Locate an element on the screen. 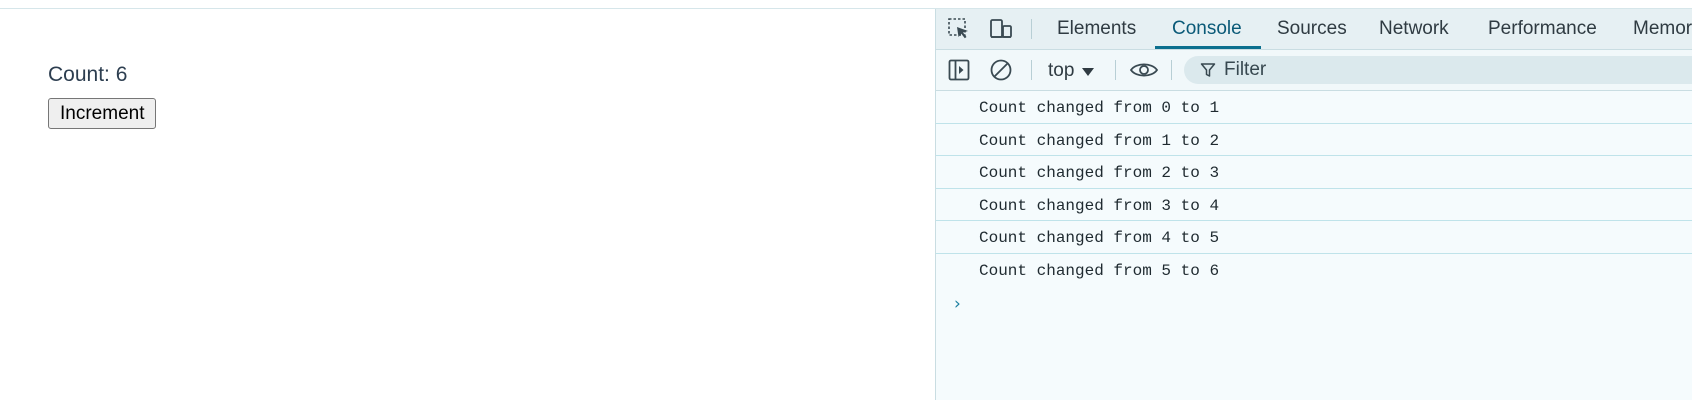 The image size is (1692, 400). tab-console: Console is located at coordinates (1207, 29).